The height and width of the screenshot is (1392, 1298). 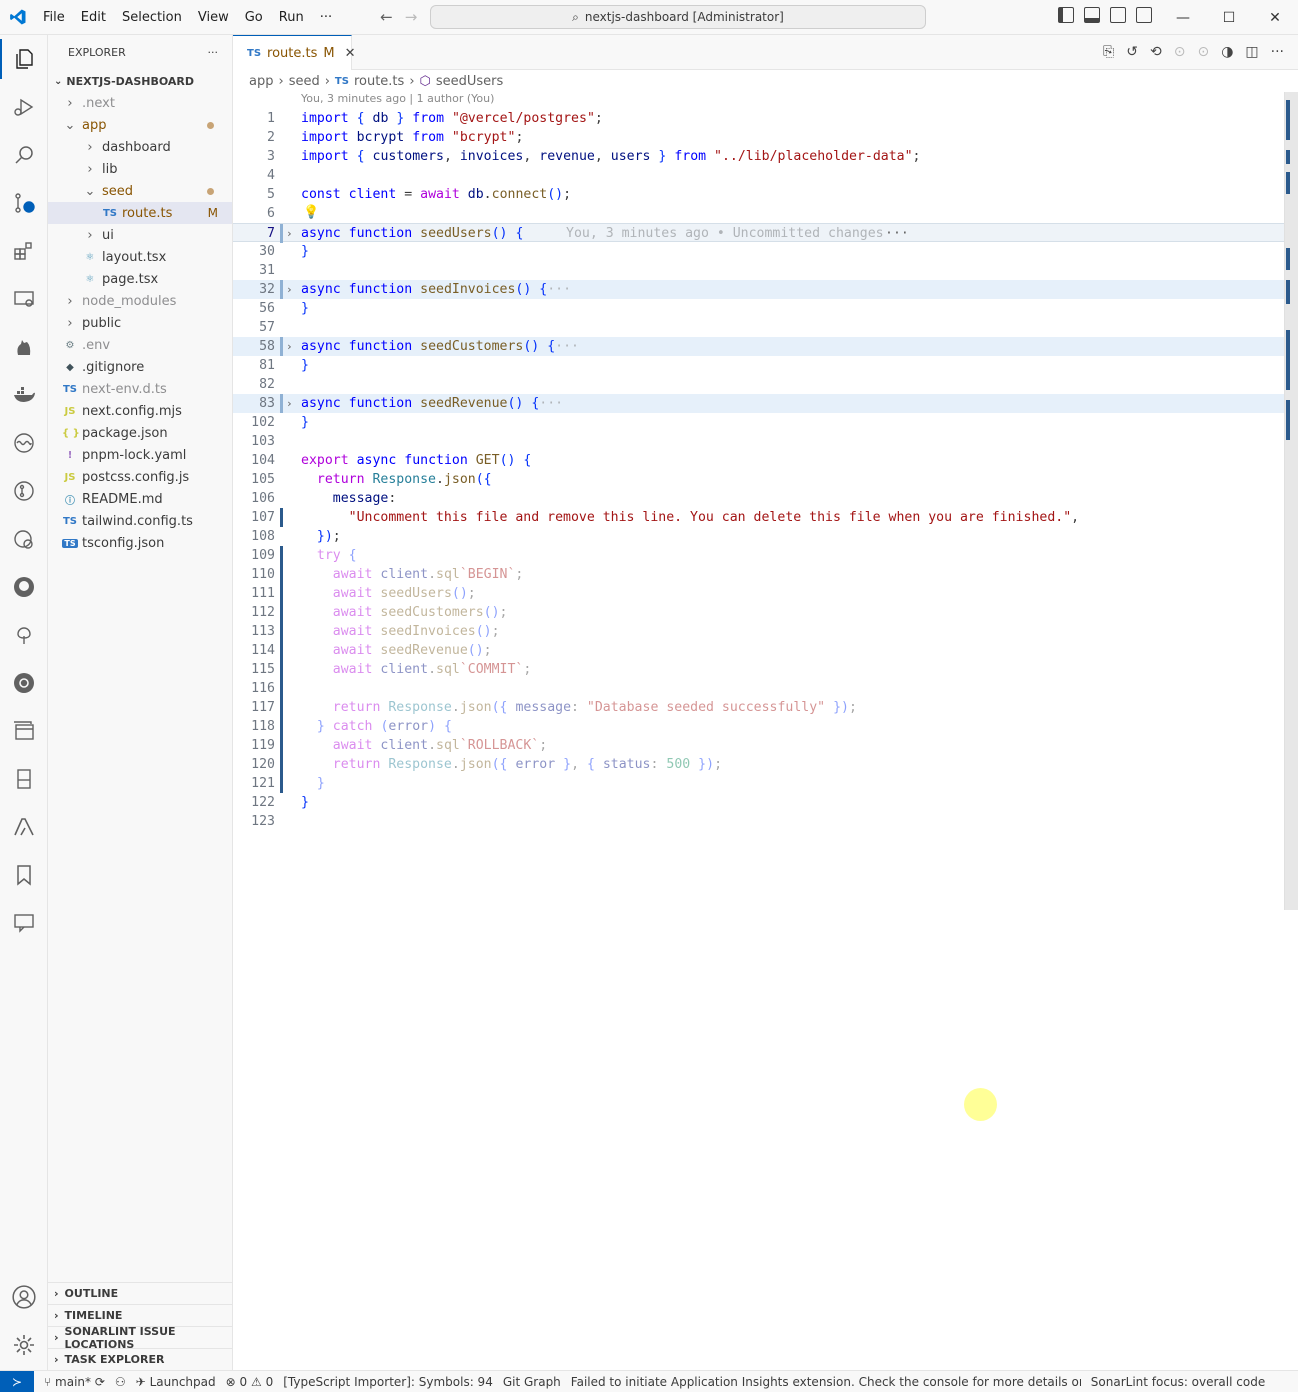 What do you see at coordinates (93, 17) in the screenshot?
I see `menu-item: Edit` at bounding box center [93, 17].